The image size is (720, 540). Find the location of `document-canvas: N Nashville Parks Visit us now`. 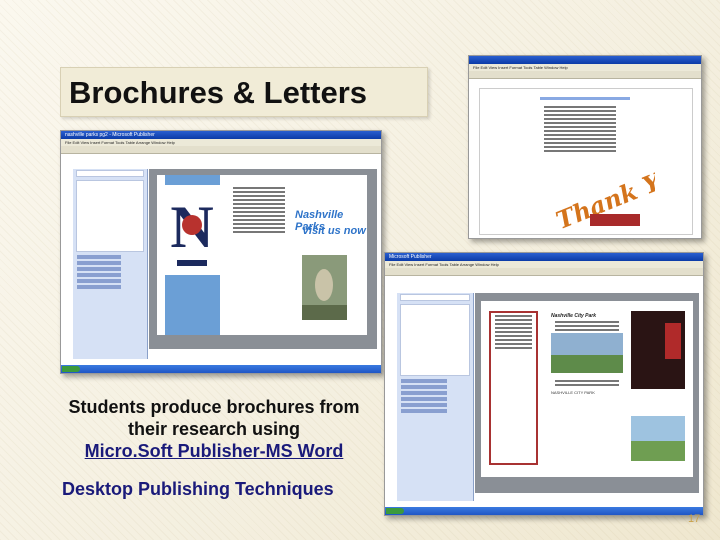

document-canvas: N Nashville Parks Visit us now is located at coordinates (263, 259).